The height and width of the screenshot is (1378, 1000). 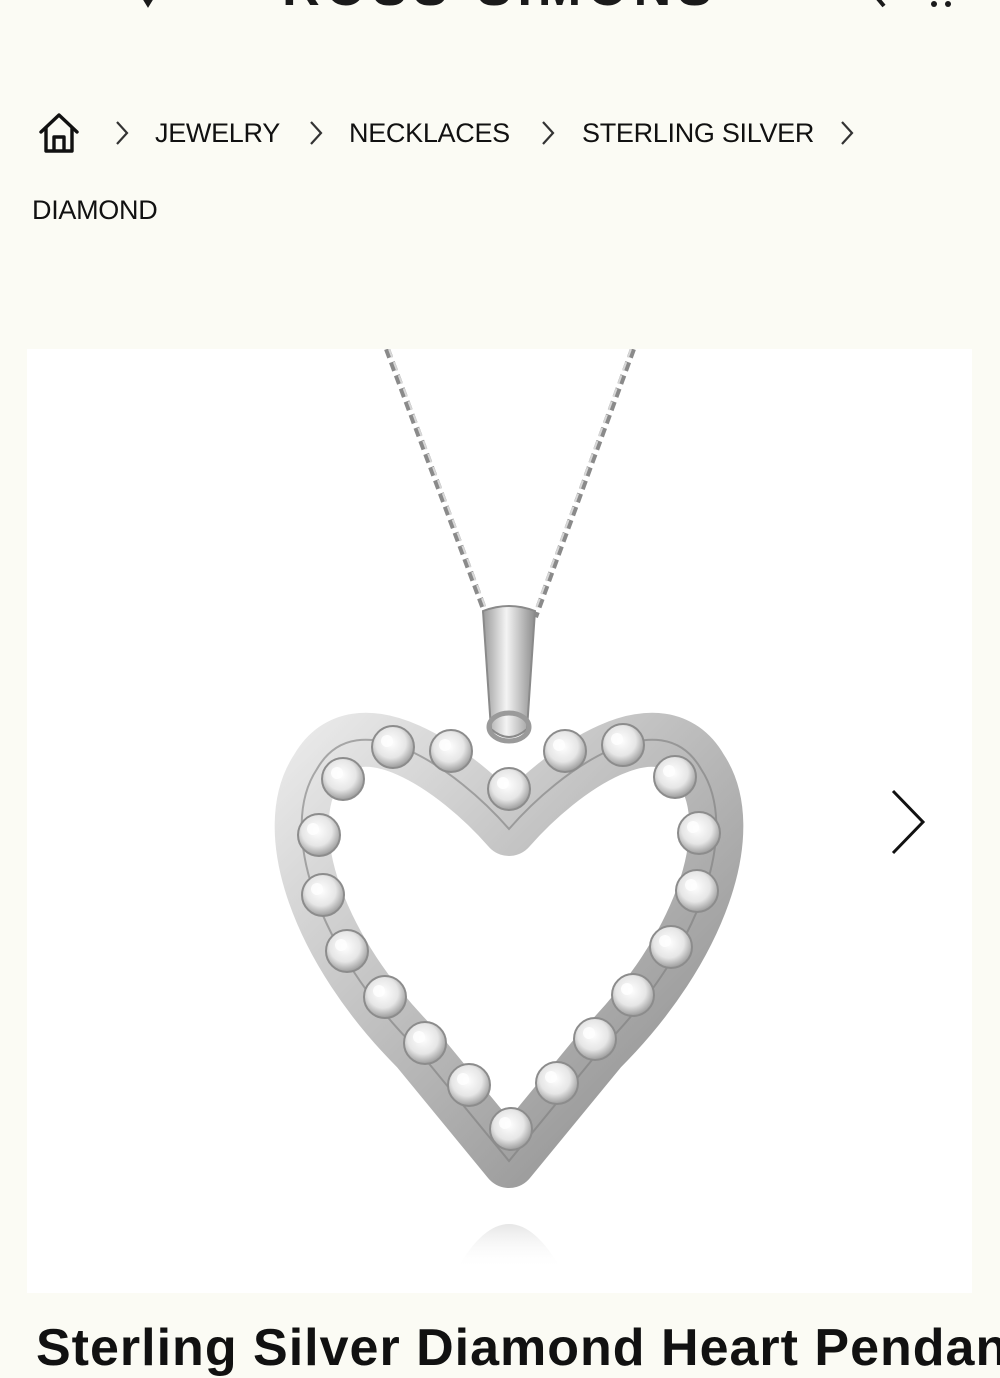 What do you see at coordinates (95, 210) in the screenshot?
I see `breadcrumb-item-diamond: DIAMOND` at bounding box center [95, 210].